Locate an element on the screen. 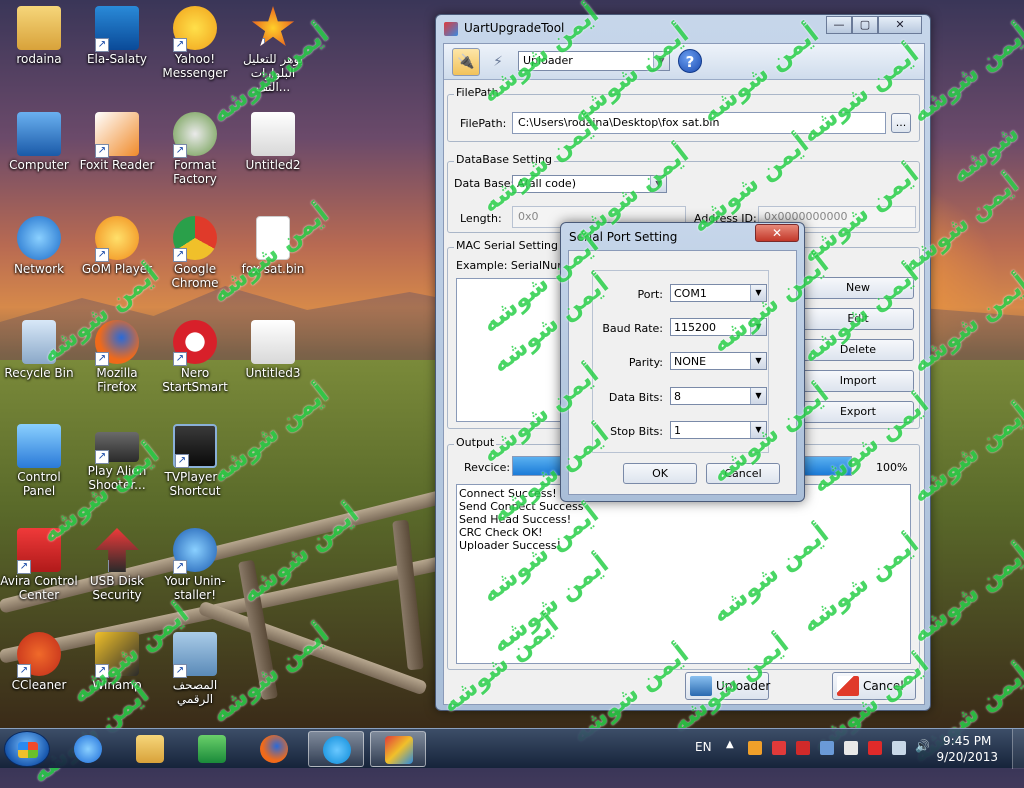 The width and height of the screenshot is (1024, 788). new-button: New is located at coordinates (858, 288).